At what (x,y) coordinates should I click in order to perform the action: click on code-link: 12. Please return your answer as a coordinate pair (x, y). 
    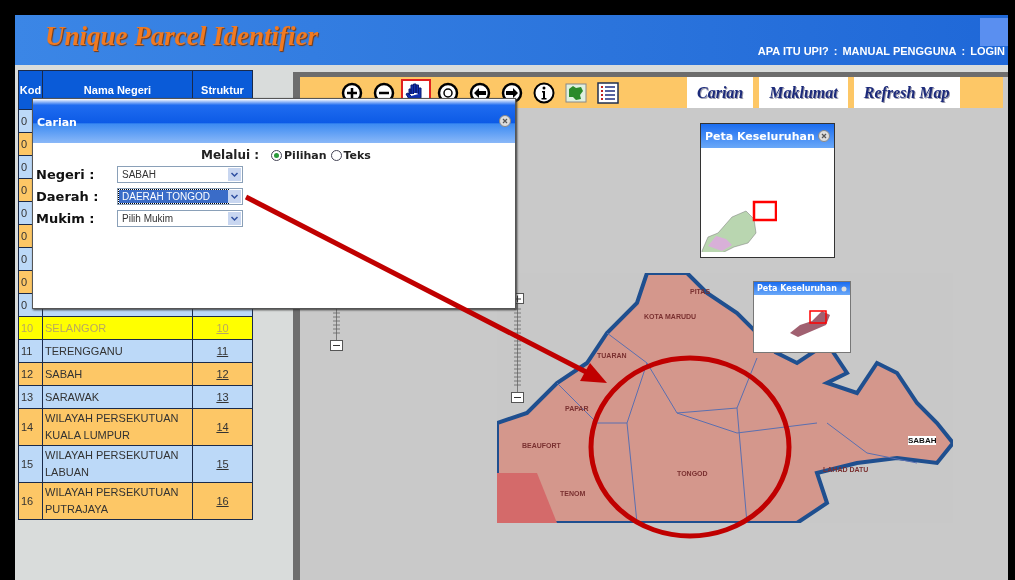
    Looking at the image, I should click on (222, 373).